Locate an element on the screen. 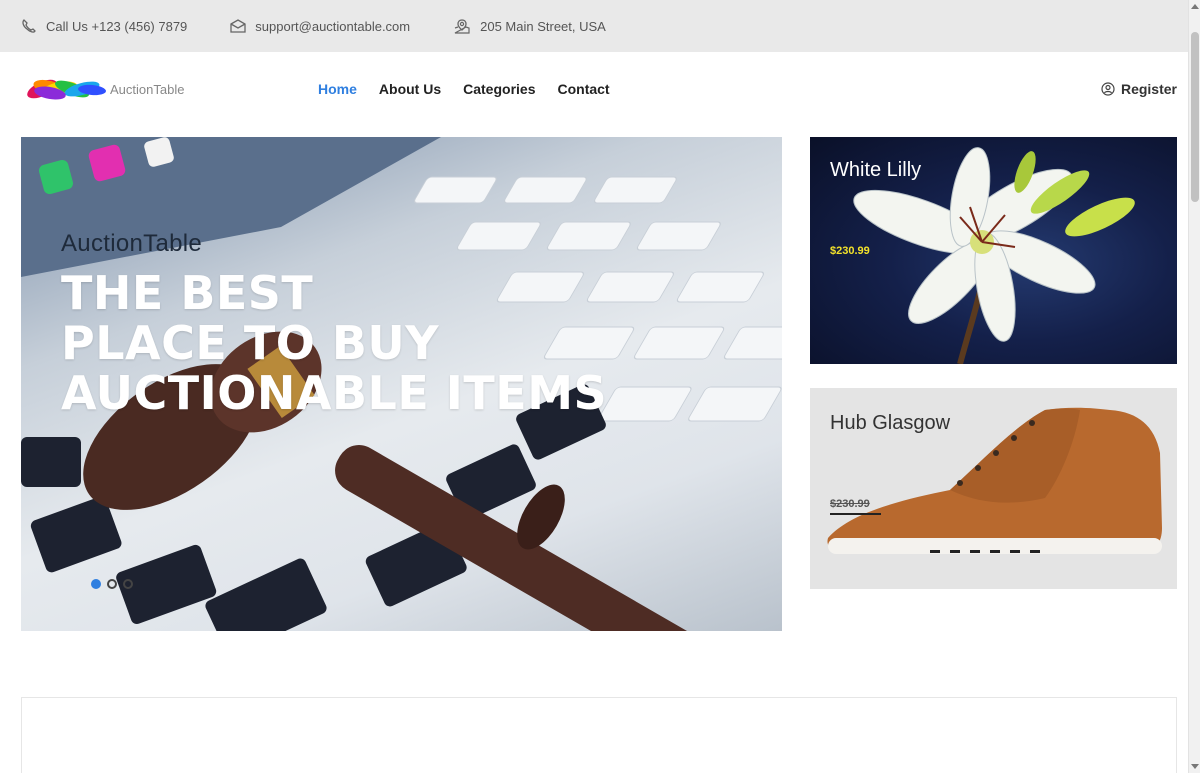 The height and width of the screenshot is (773, 1200). location-icon is located at coordinates (462, 26).